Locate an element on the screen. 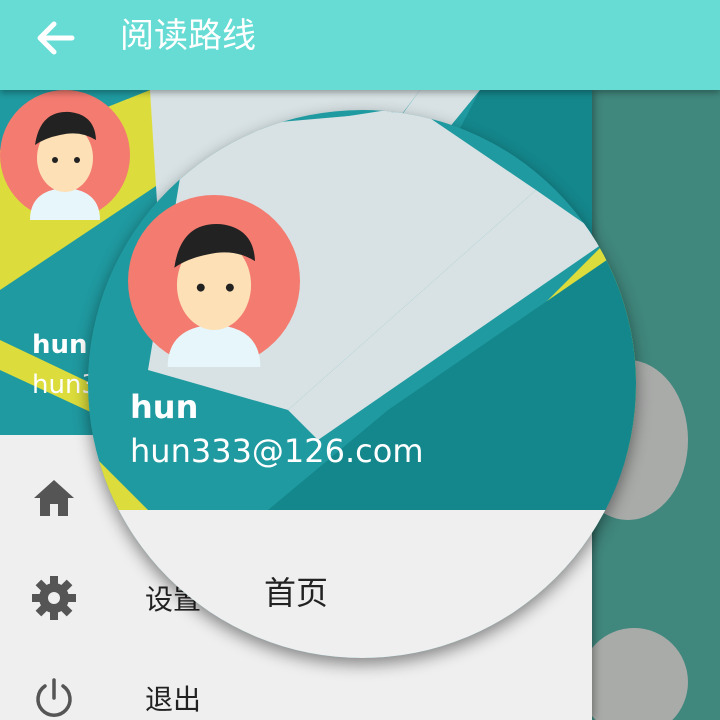 Image resolution: width=720 pixels, height=720 pixels. magnified-menu-home-label: 首页 is located at coordinates (296, 593).